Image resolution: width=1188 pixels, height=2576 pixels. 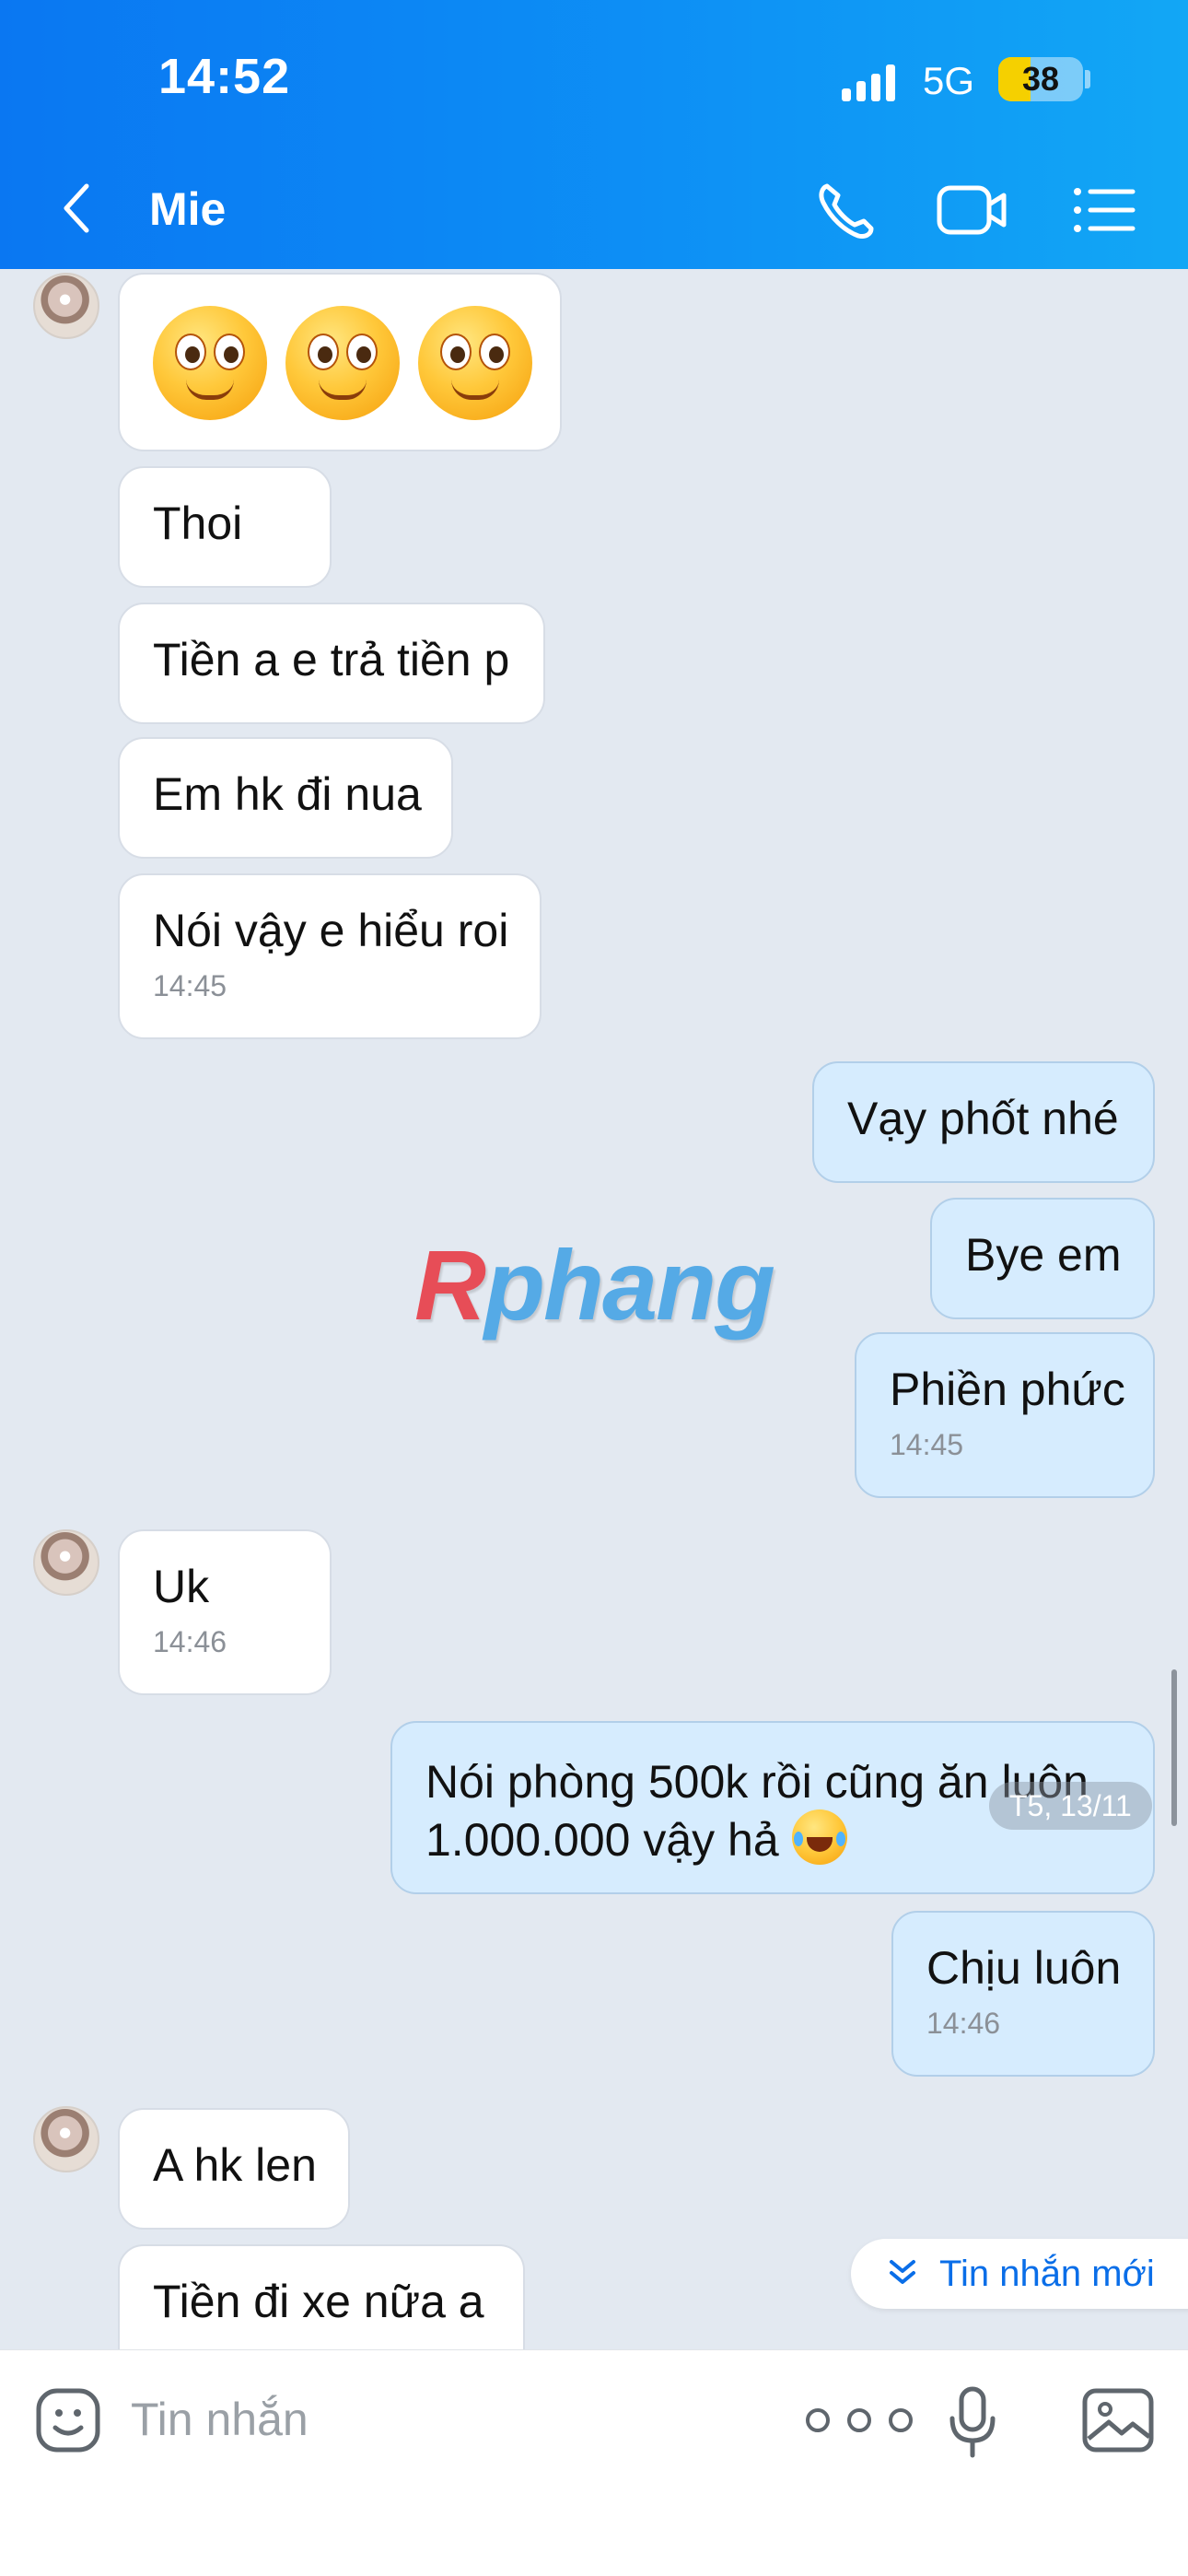 I want to click on more-icon, so click(x=859, y=2420).